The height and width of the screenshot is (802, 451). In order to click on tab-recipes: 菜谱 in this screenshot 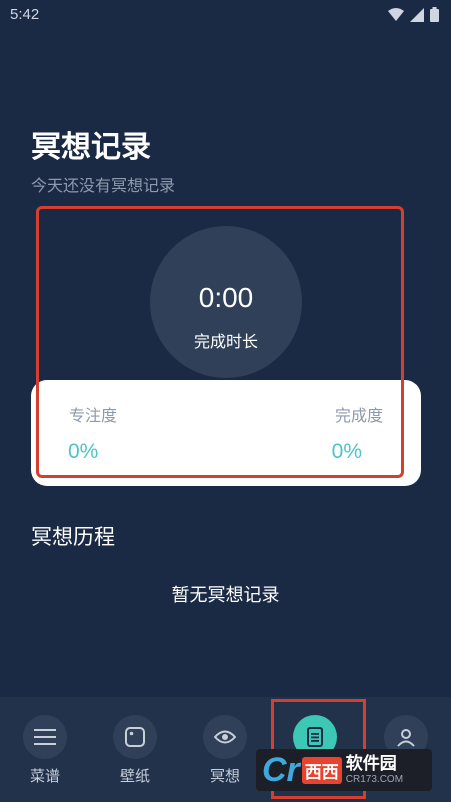, I will do `click(45, 755)`.